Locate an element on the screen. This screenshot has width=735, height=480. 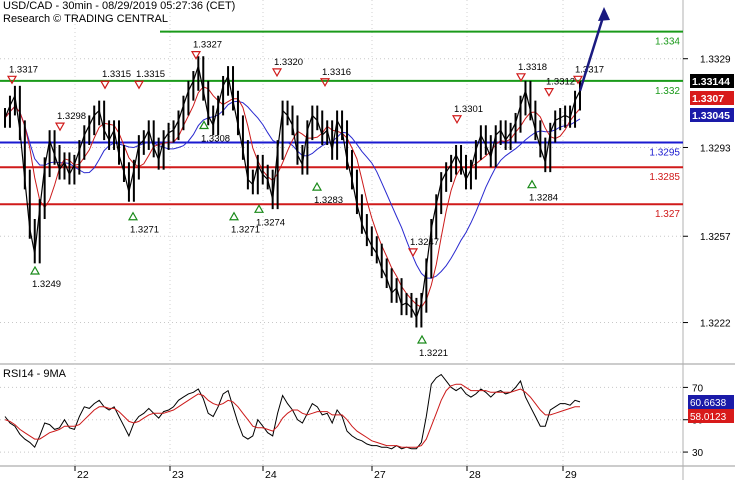
x-tick-label: 29 is located at coordinates (571, 474).